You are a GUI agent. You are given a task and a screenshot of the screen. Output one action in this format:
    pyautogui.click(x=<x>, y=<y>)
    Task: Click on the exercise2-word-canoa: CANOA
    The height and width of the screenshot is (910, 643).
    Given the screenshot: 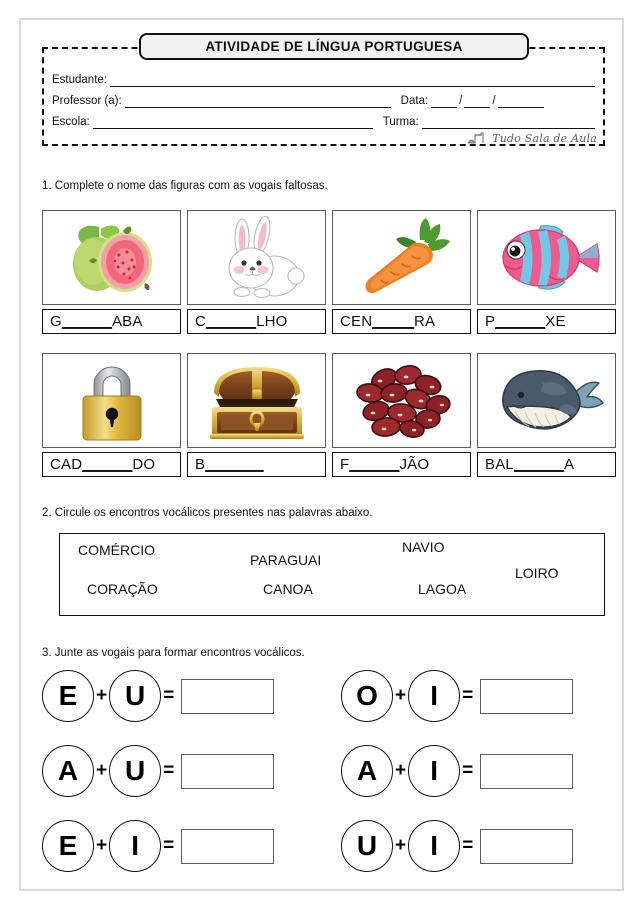 What is the action you would take?
    pyautogui.click(x=288, y=589)
    